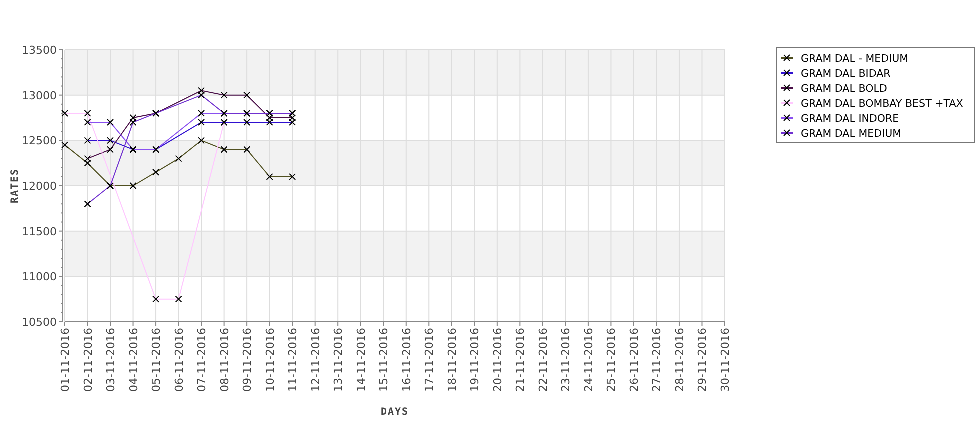 Image resolution: width=975 pixels, height=429 pixels. Describe the element at coordinates (844, 89) in the screenshot. I see `legend-label: GRAM DAL BOLD` at that location.